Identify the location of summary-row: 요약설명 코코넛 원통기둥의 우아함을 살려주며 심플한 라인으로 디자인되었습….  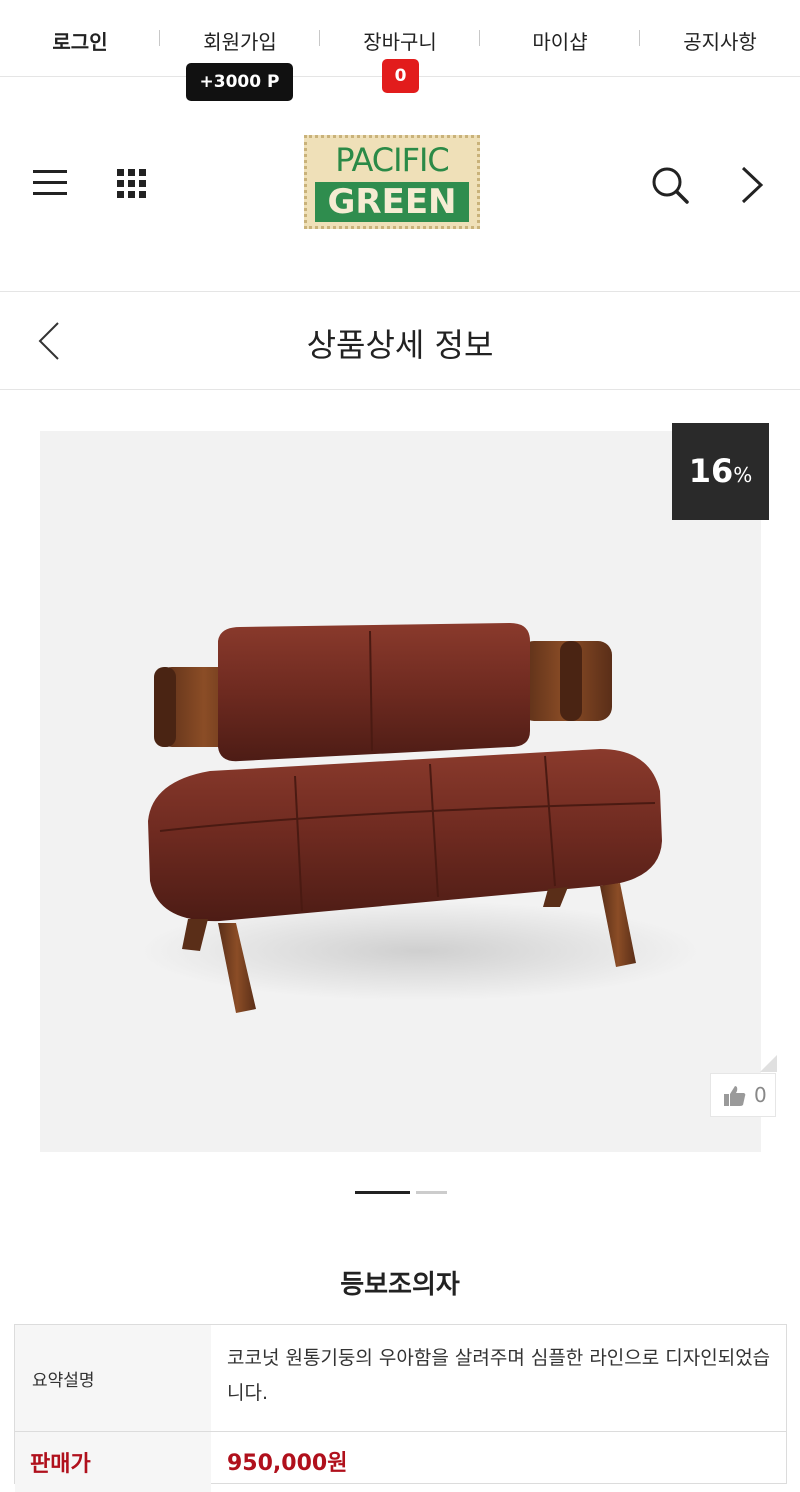
(400, 1378).